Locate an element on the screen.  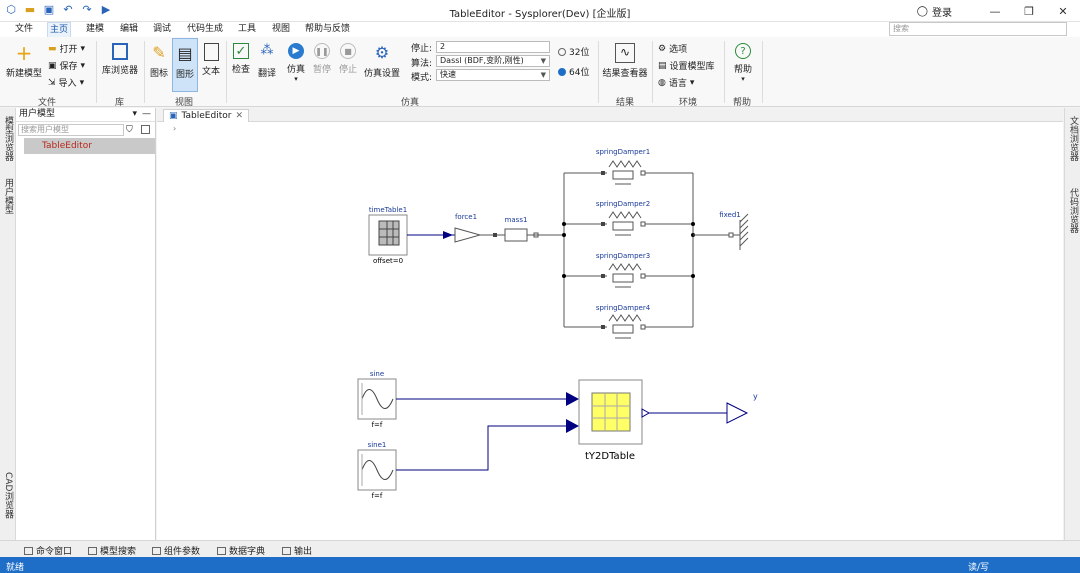
bottom-dock-bar: 命令窗口 模型搜索 组件参数 数据字典 输出 is located at coordinates (540, 548).